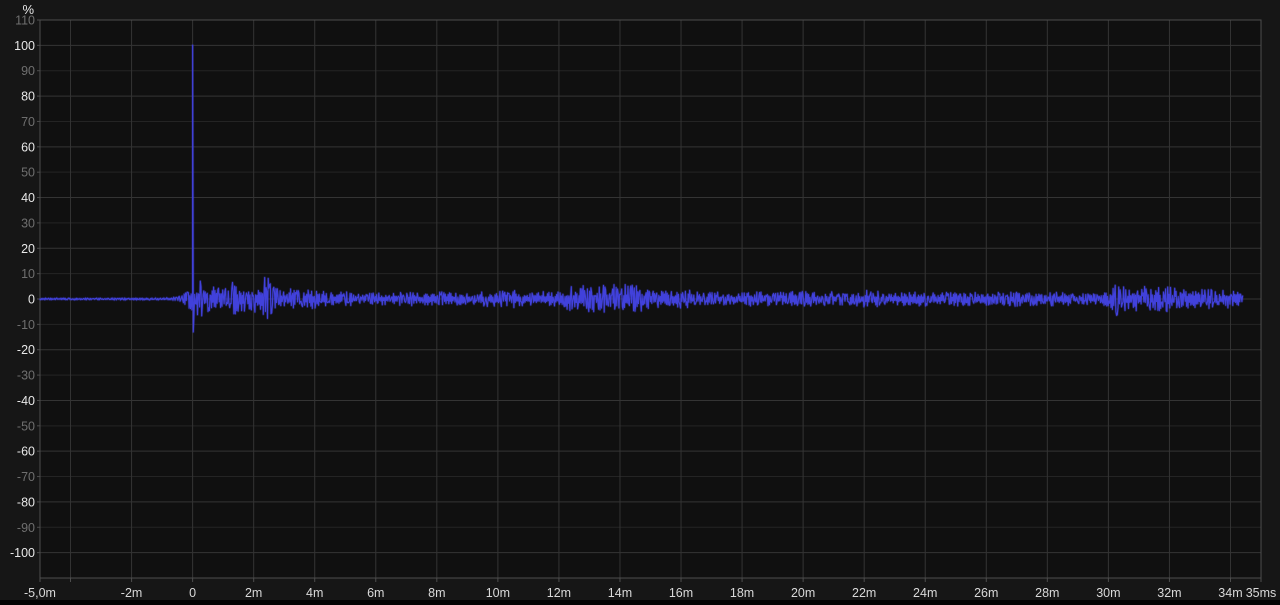 The width and height of the screenshot is (1280, 605). What do you see at coordinates (314, 593) in the screenshot?
I see `x-tick-label: 4m` at bounding box center [314, 593].